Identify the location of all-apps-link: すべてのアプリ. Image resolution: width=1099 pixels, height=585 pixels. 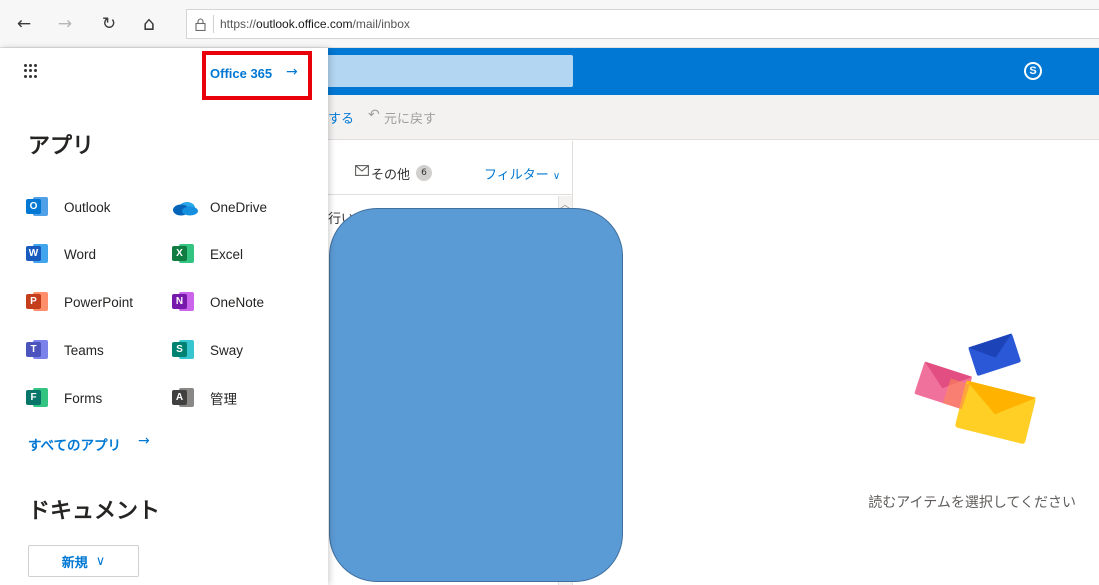
(74, 444).